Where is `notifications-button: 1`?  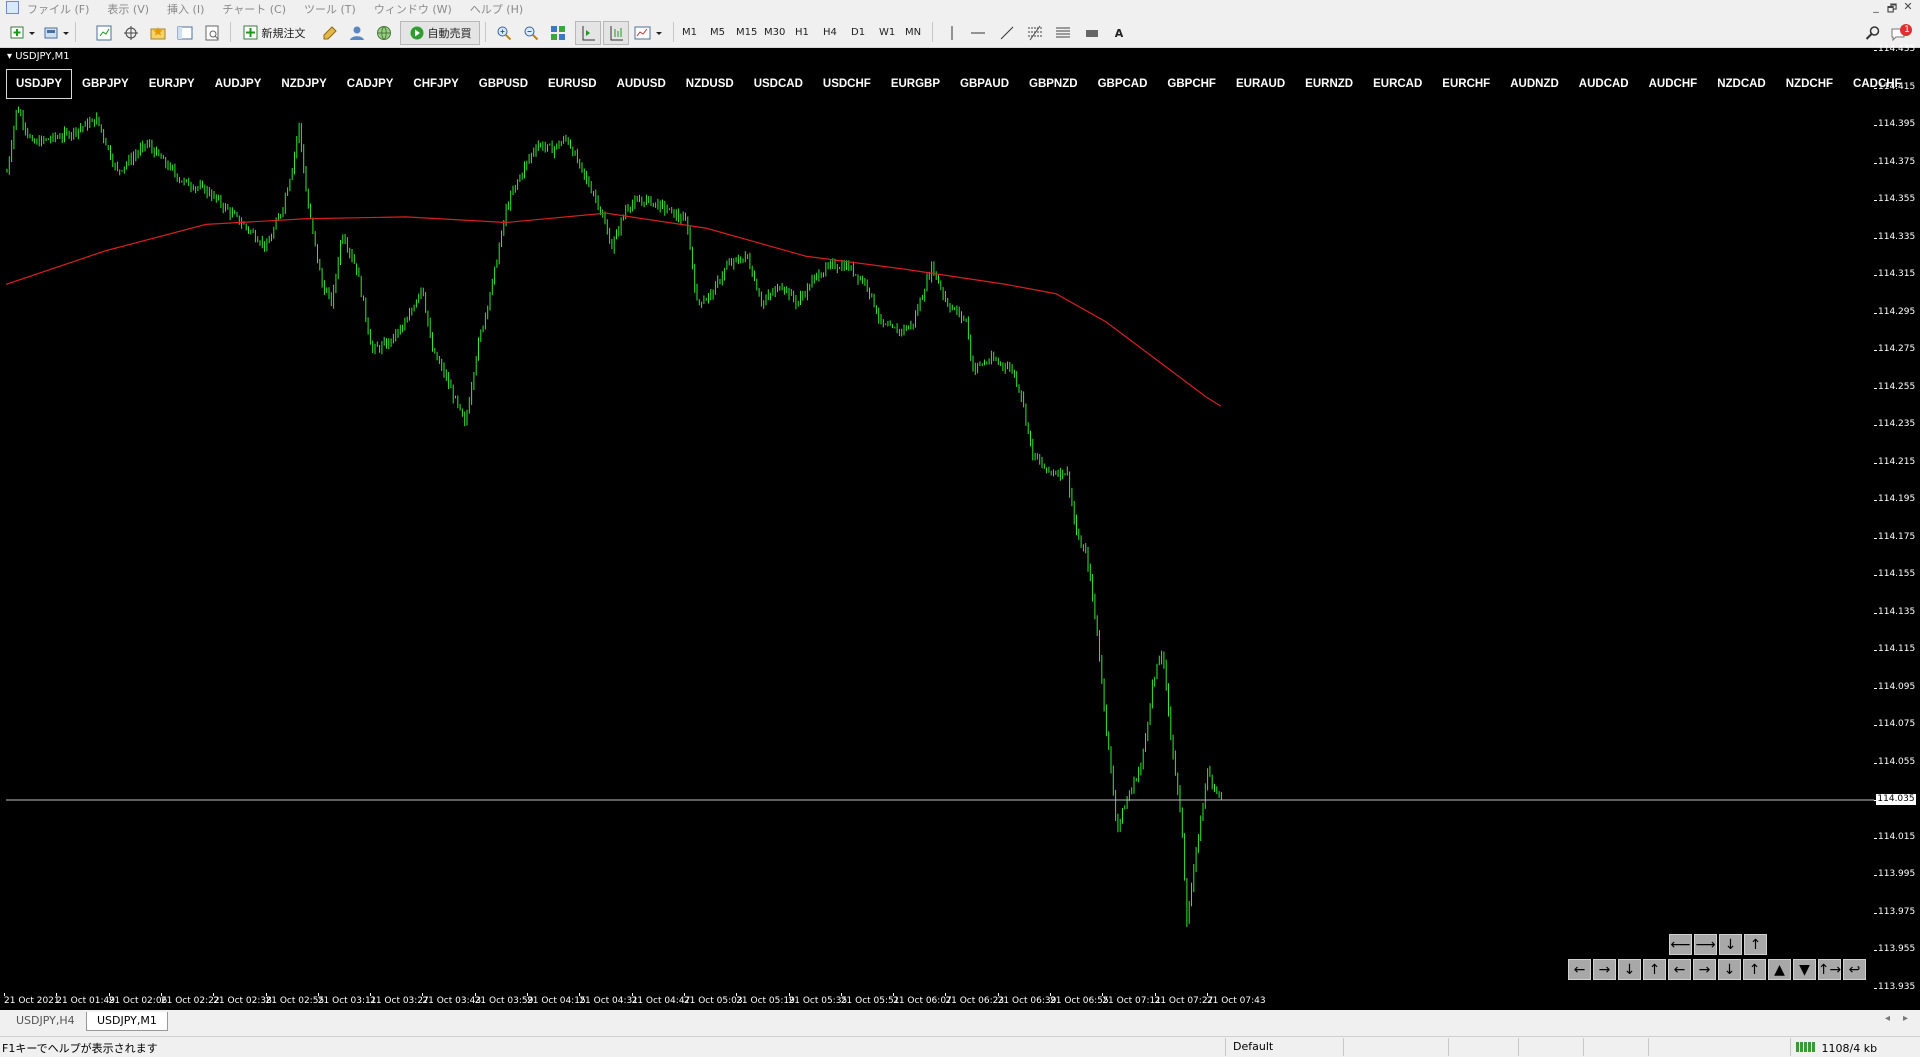 notifications-button: 1 is located at coordinates (1902, 33).